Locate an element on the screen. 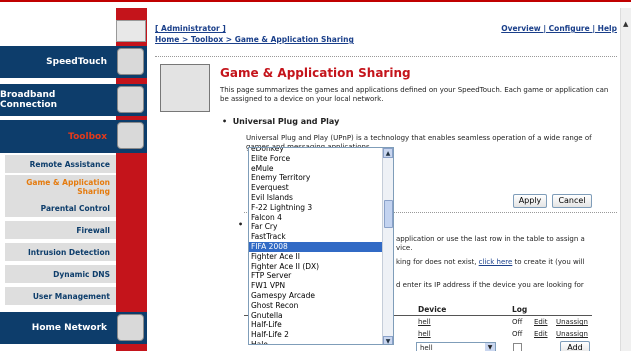  top-border is located at coordinates (315, 4).